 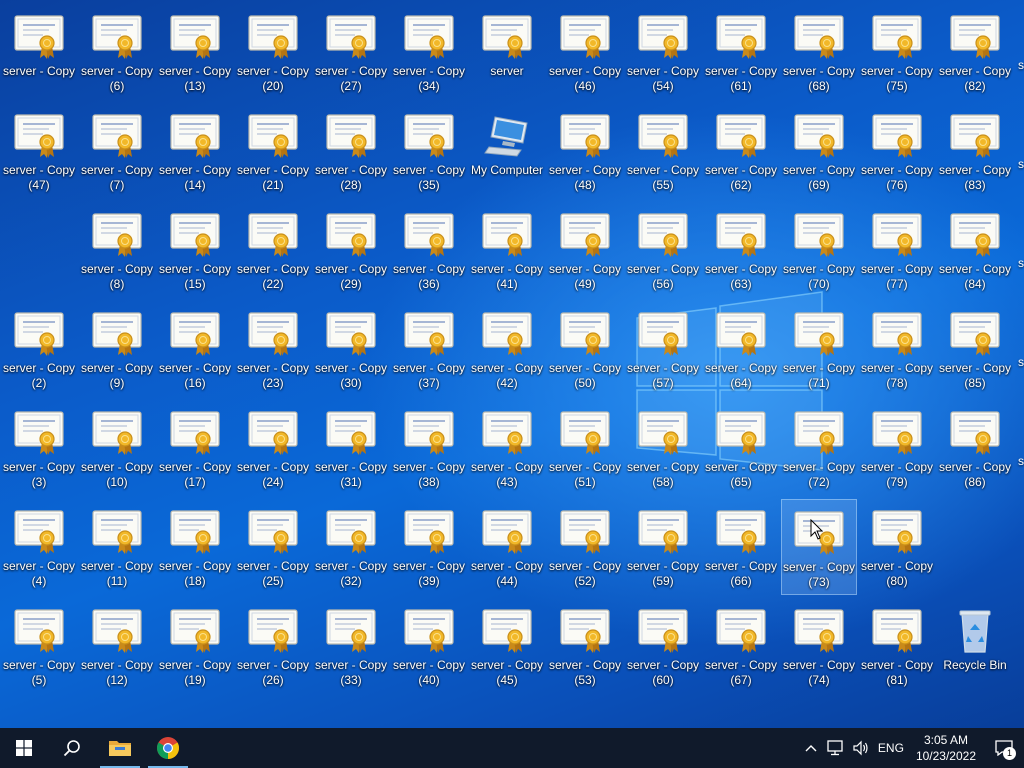 What do you see at coordinates (819, 448) in the screenshot?
I see `desktop-icon-server-copy-72: server - Copy (72)` at bounding box center [819, 448].